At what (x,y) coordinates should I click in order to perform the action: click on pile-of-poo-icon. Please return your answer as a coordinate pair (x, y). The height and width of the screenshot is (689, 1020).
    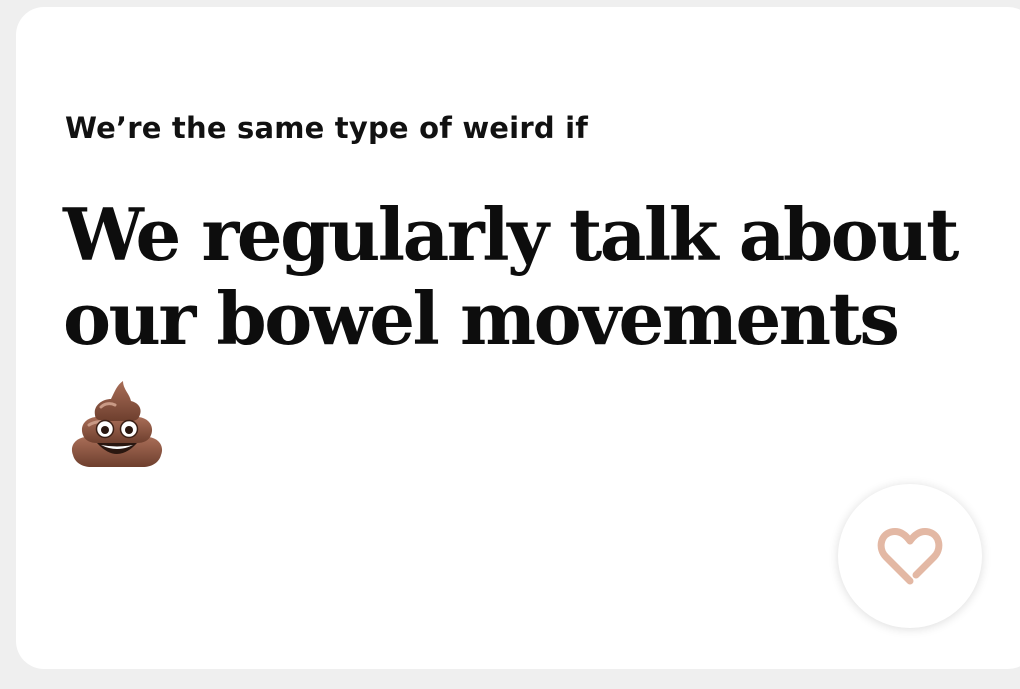
    Looking at the image, I should click on (117, 425).